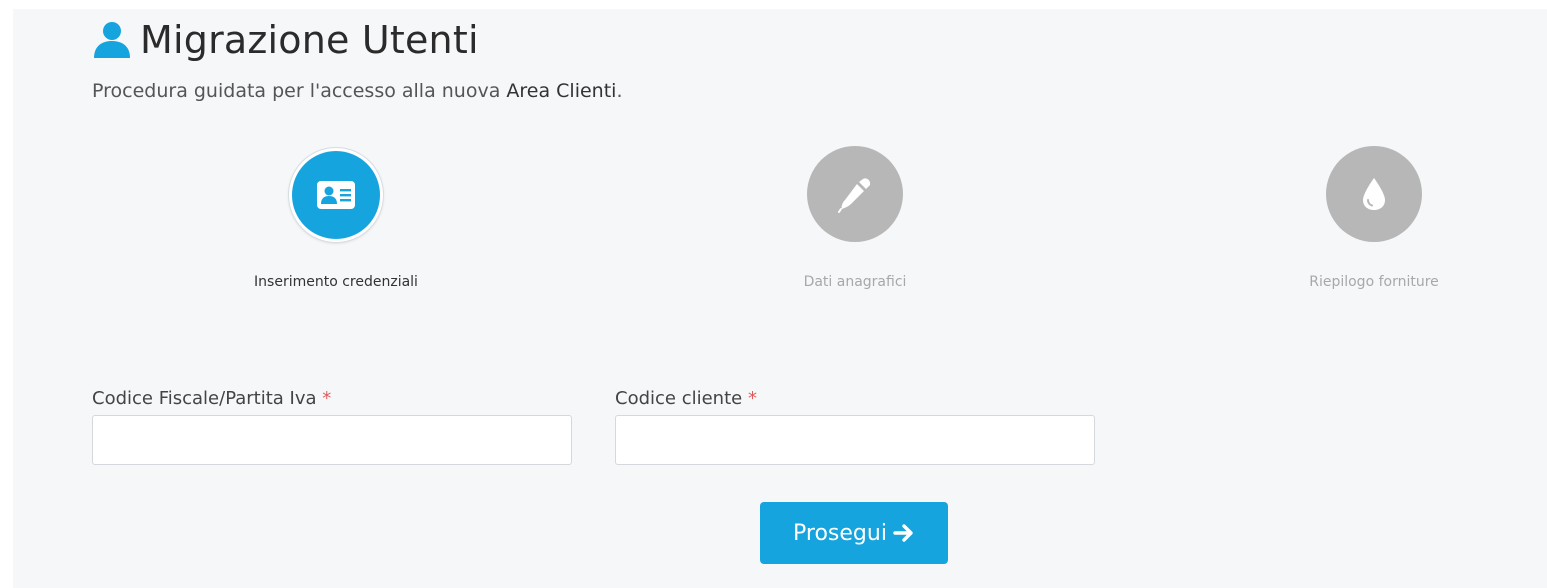 This screenshot has width=1547, height=588. I want to click on pen-icon, so click(854, 195).